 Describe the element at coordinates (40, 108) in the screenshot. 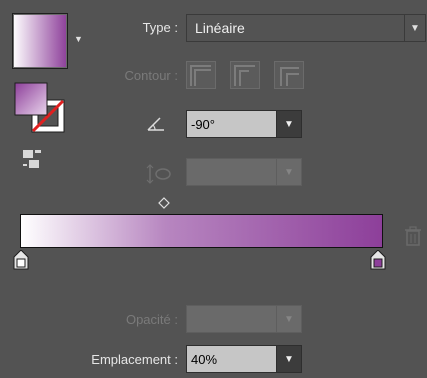

I see `fill-stroke-icon` at that location.